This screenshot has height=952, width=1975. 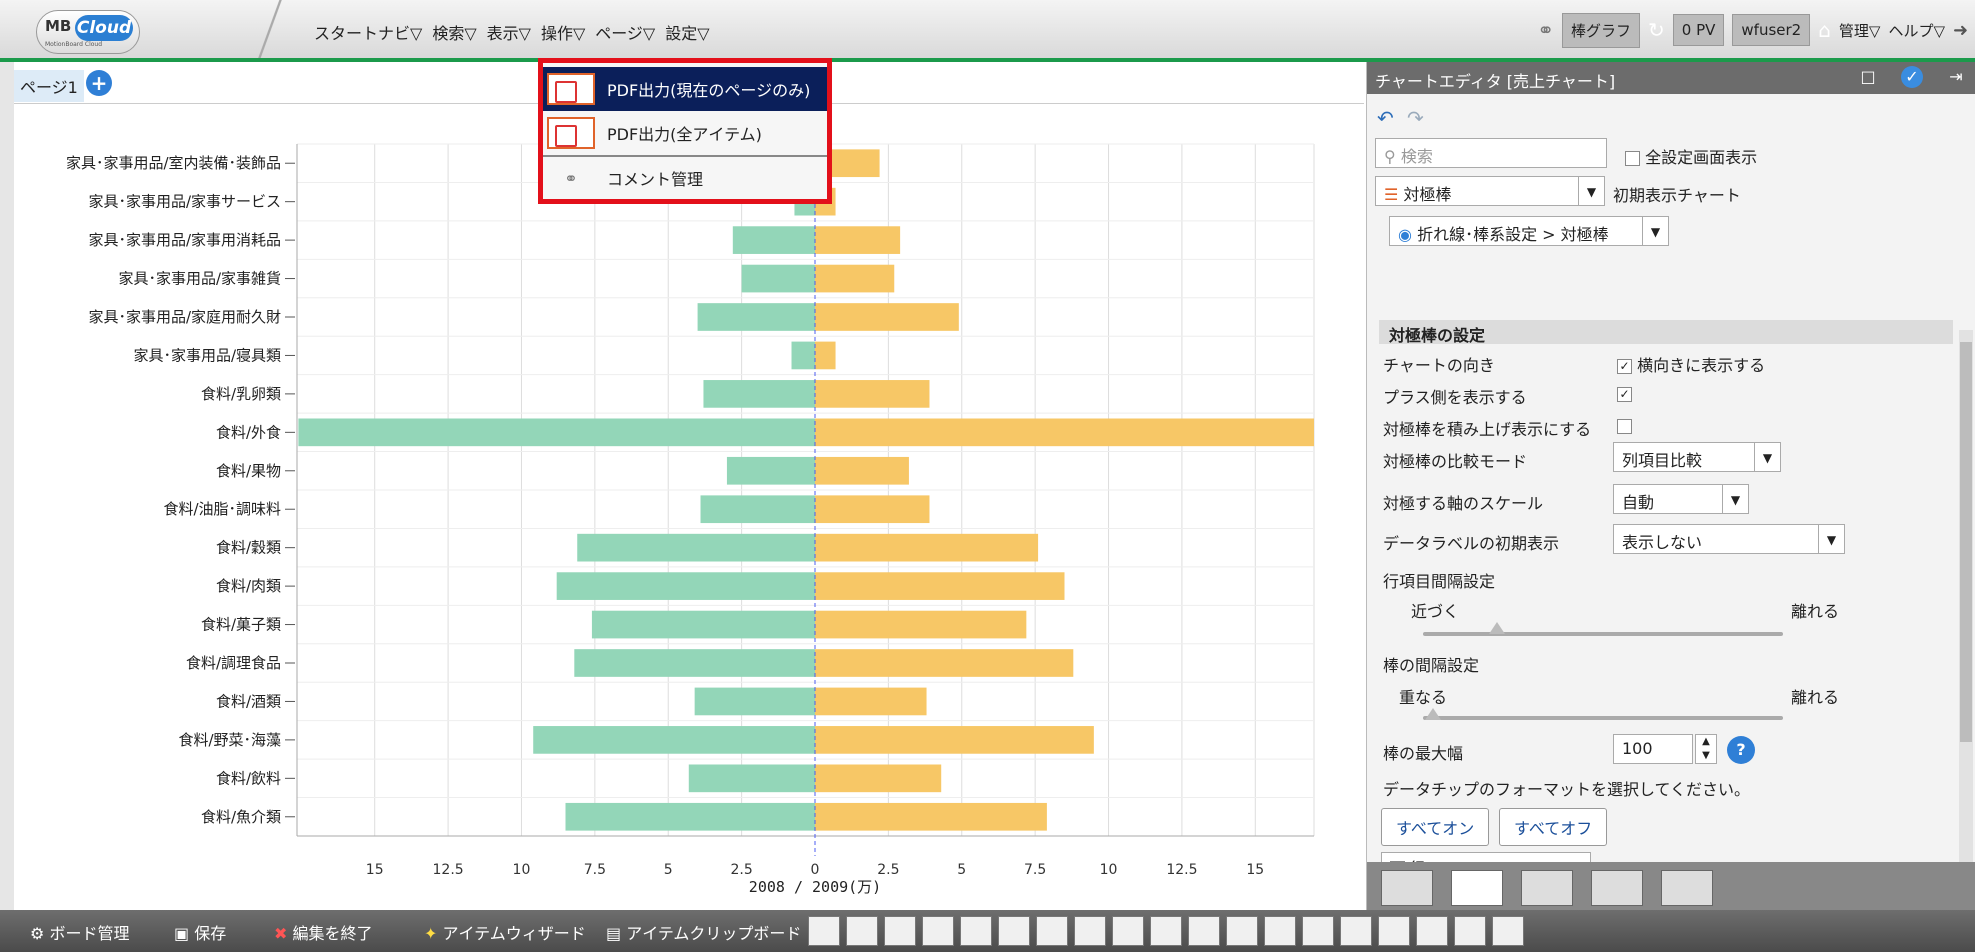 I want to click on main-menu: スタートナビ▽ 検索▽ 表示▽ 操作▽ ページ▽ 設定▽, so click(x=512, y=32).